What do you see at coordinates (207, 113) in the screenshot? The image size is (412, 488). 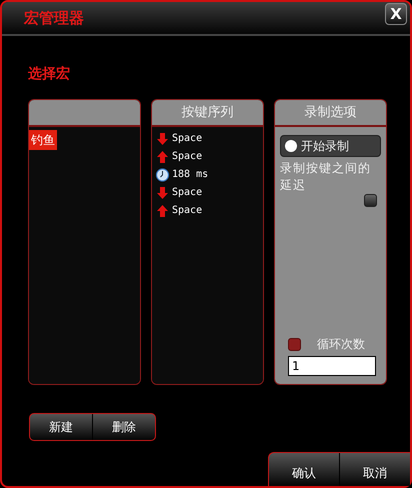 I see `panel-header: 按键序列` at bounding box center [207, 113].